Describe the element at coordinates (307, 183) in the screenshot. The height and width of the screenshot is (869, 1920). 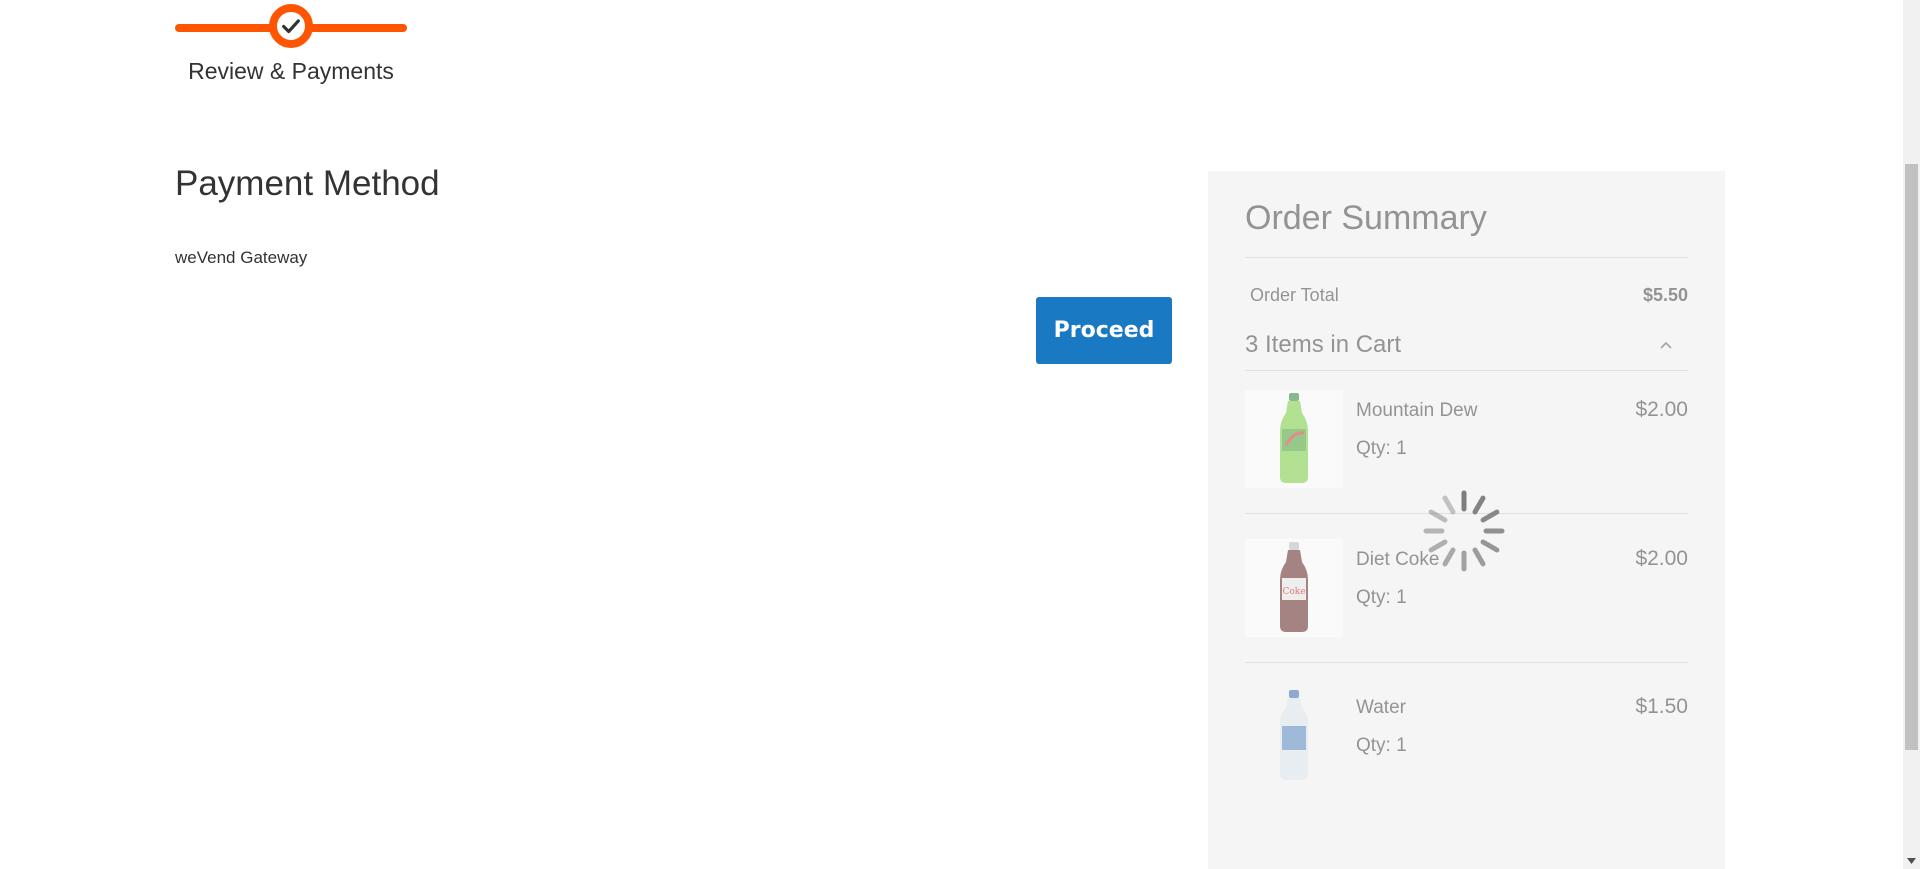
I see `payment-method-title: Payment Method` at that location.